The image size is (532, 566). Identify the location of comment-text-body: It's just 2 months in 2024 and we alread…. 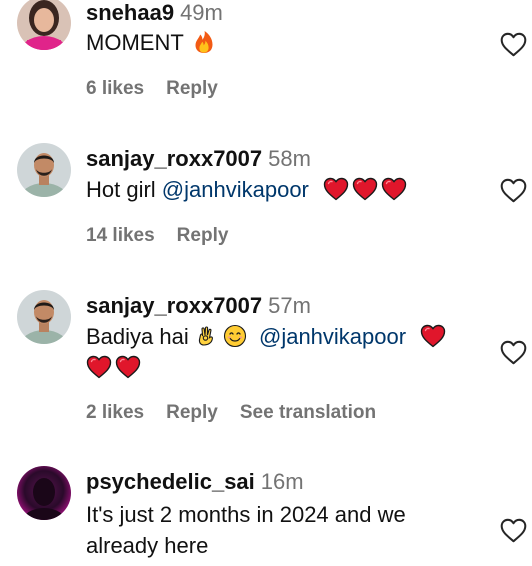
(246, 530).